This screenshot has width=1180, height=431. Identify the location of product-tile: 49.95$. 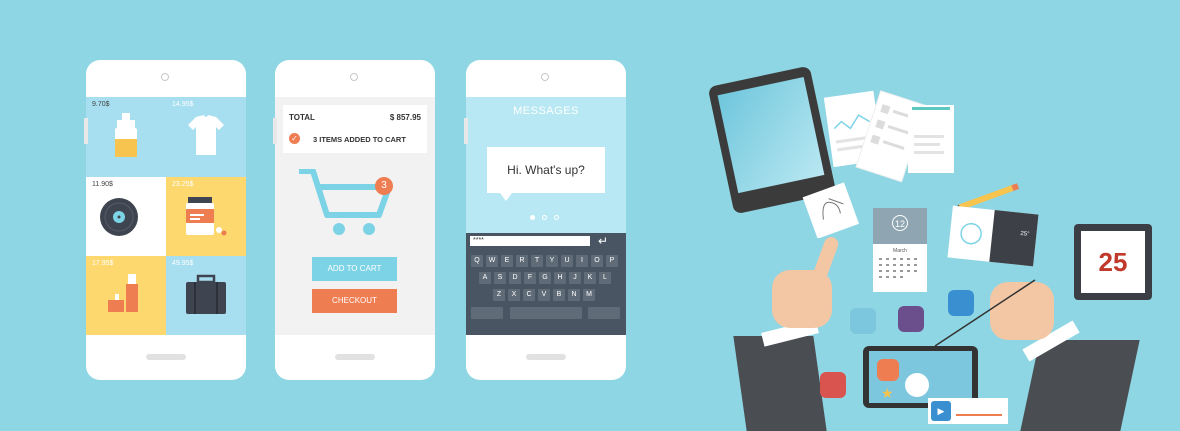
(206, 295).